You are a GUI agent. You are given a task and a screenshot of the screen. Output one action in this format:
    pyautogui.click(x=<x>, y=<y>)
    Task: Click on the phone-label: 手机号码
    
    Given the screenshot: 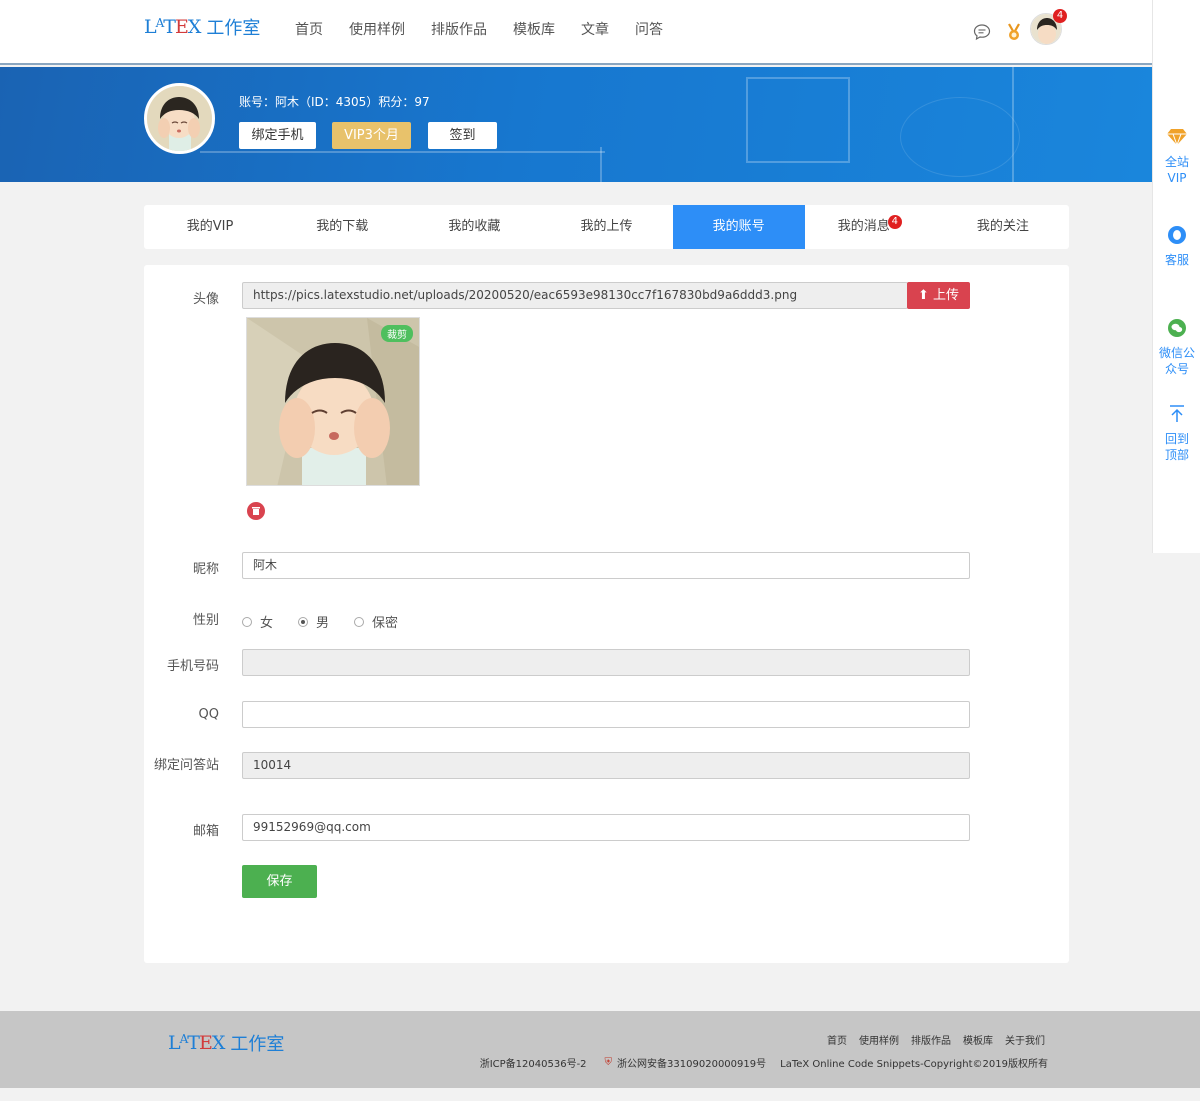 What is the action you would take?
    pyautogui.click(x=192, y=666)
    